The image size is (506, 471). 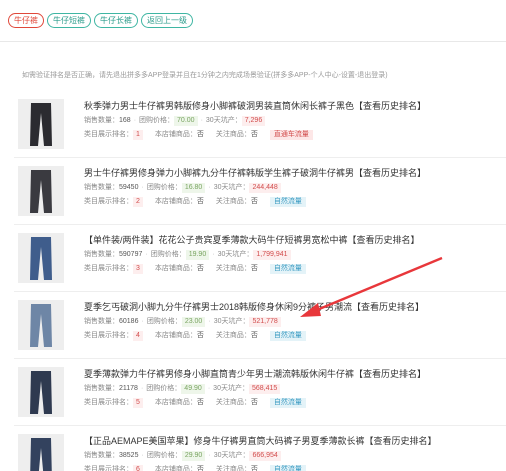 What do you see at coordinates (138, 269) in the screenshot?
I see `category-rank-value: 3` at bounding box center [138, 269].